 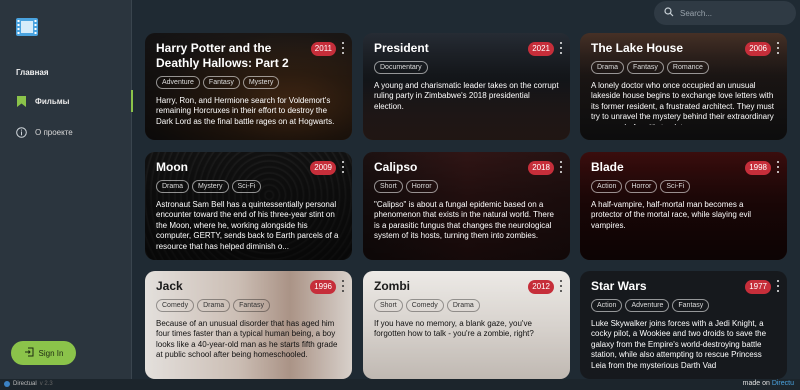 What do you see at coordinates (758, 49) in the screenshot?
I see `year-badge: 2006` at bounding box center [758, 49].